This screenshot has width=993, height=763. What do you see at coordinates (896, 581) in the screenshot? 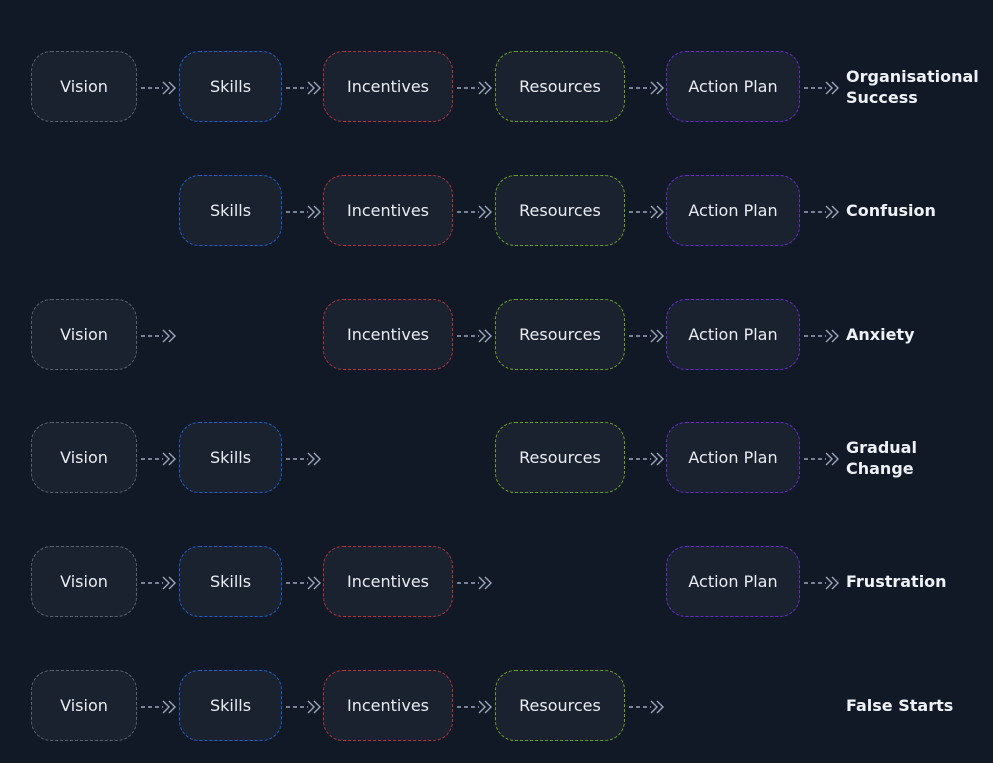
I see `outcome-label: Frustration` at bounding box center [896, 581].